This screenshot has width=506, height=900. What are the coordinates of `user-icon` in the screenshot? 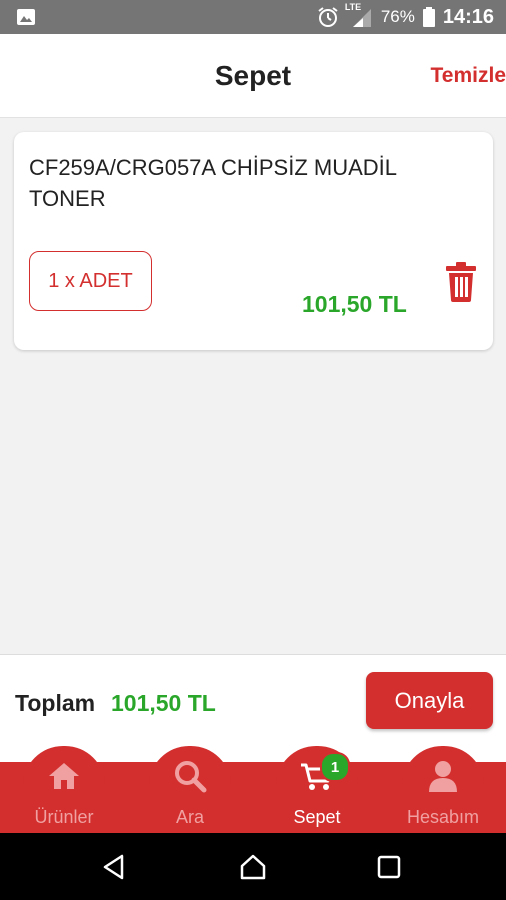 It's located at (443, 776).